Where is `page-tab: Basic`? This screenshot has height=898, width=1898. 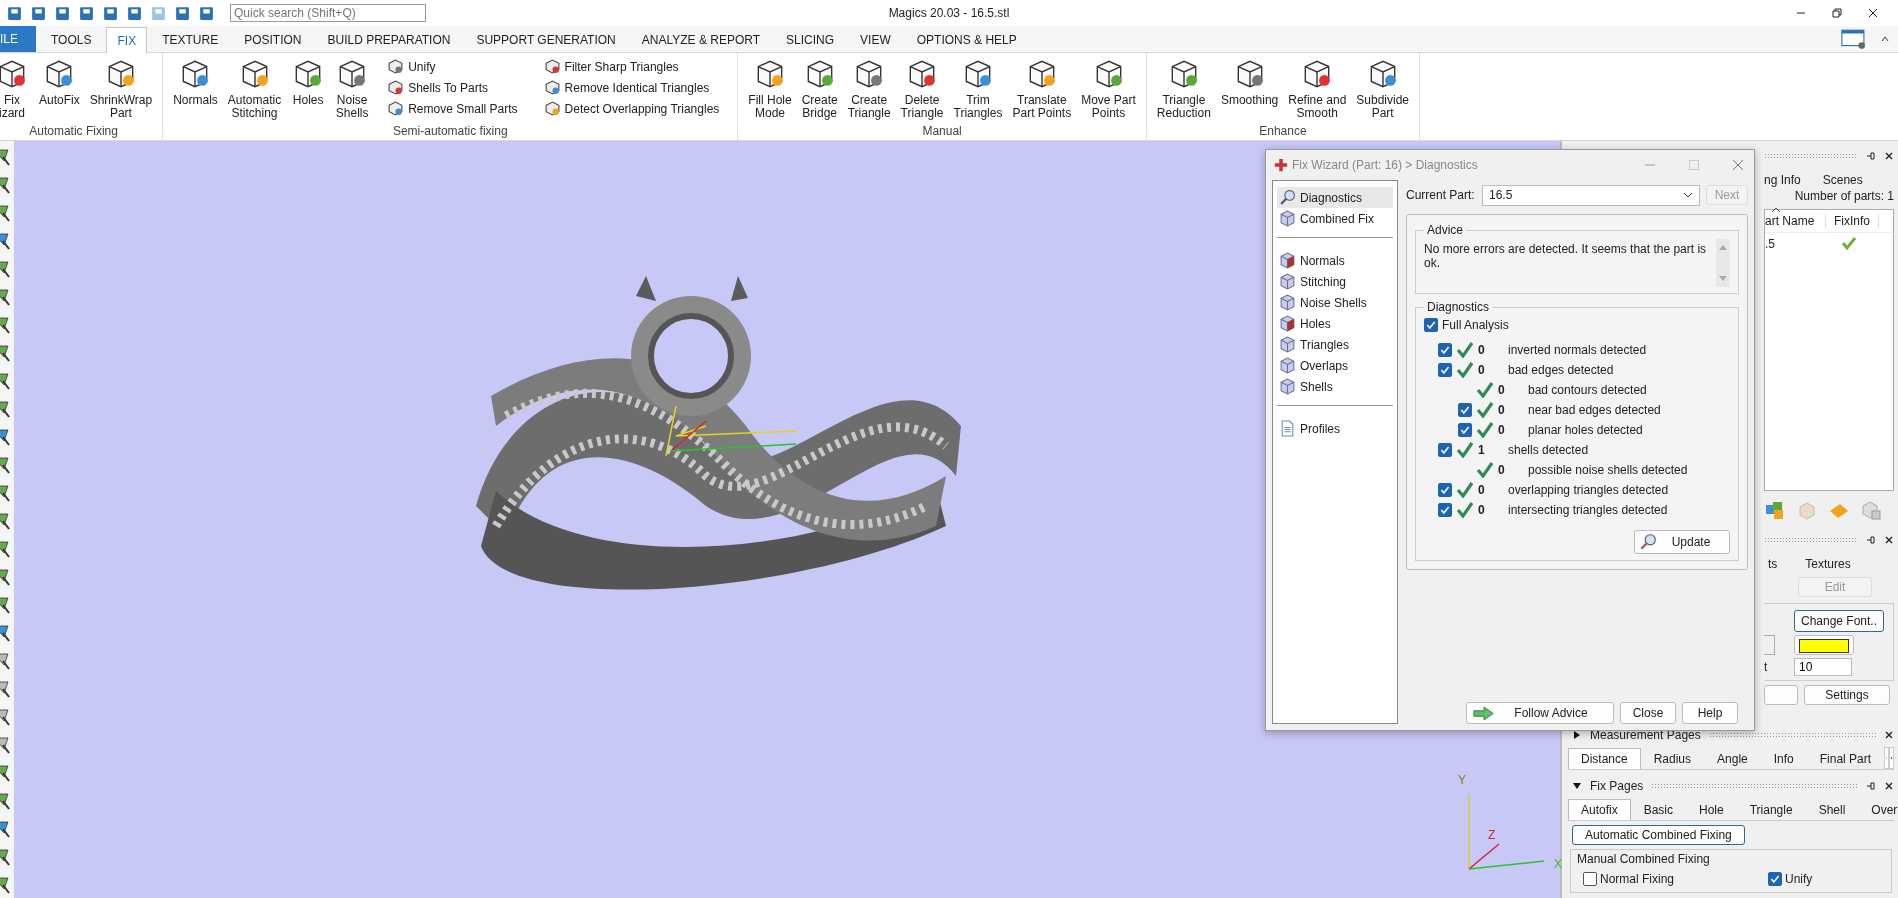
page-tab: Basic is located at coordinates (1658, 809).